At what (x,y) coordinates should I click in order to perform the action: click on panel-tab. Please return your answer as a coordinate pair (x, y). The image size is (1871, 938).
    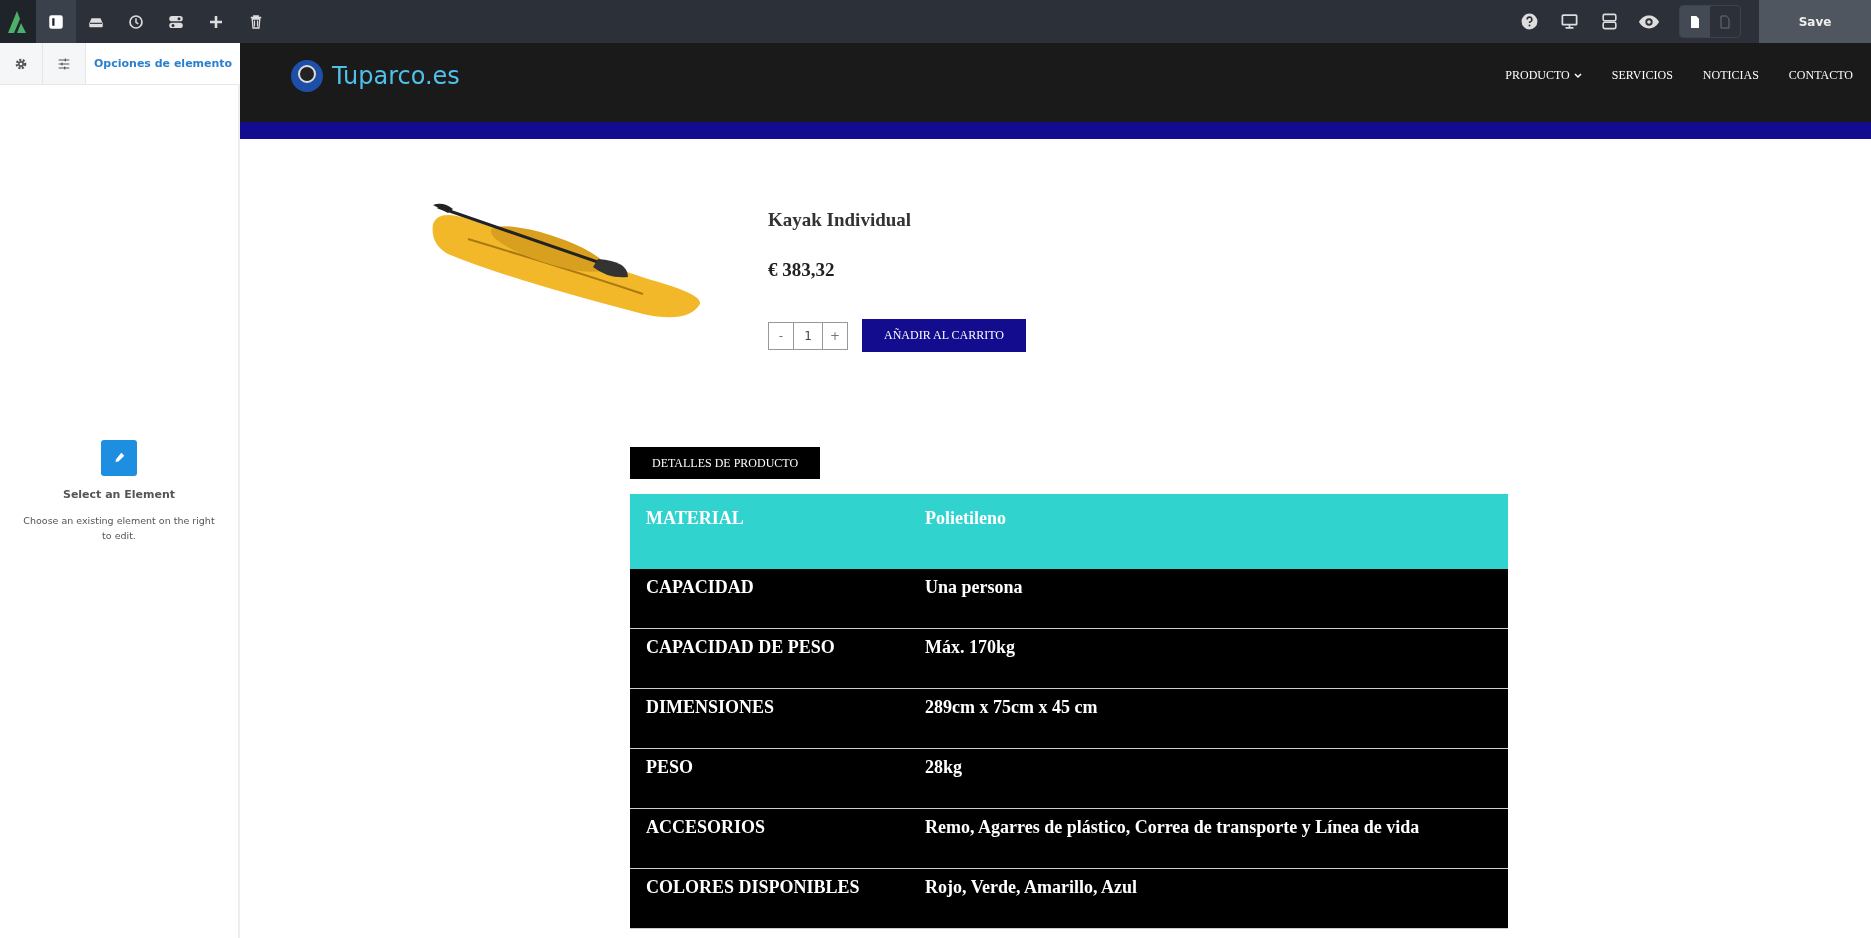
    Looking at the image, I should click on (21, 63).